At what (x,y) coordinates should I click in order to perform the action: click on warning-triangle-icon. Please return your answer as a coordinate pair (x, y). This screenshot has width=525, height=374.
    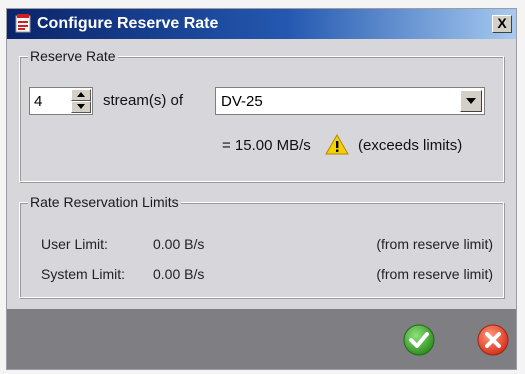
    Looking at the image, I should click on (337, 147).